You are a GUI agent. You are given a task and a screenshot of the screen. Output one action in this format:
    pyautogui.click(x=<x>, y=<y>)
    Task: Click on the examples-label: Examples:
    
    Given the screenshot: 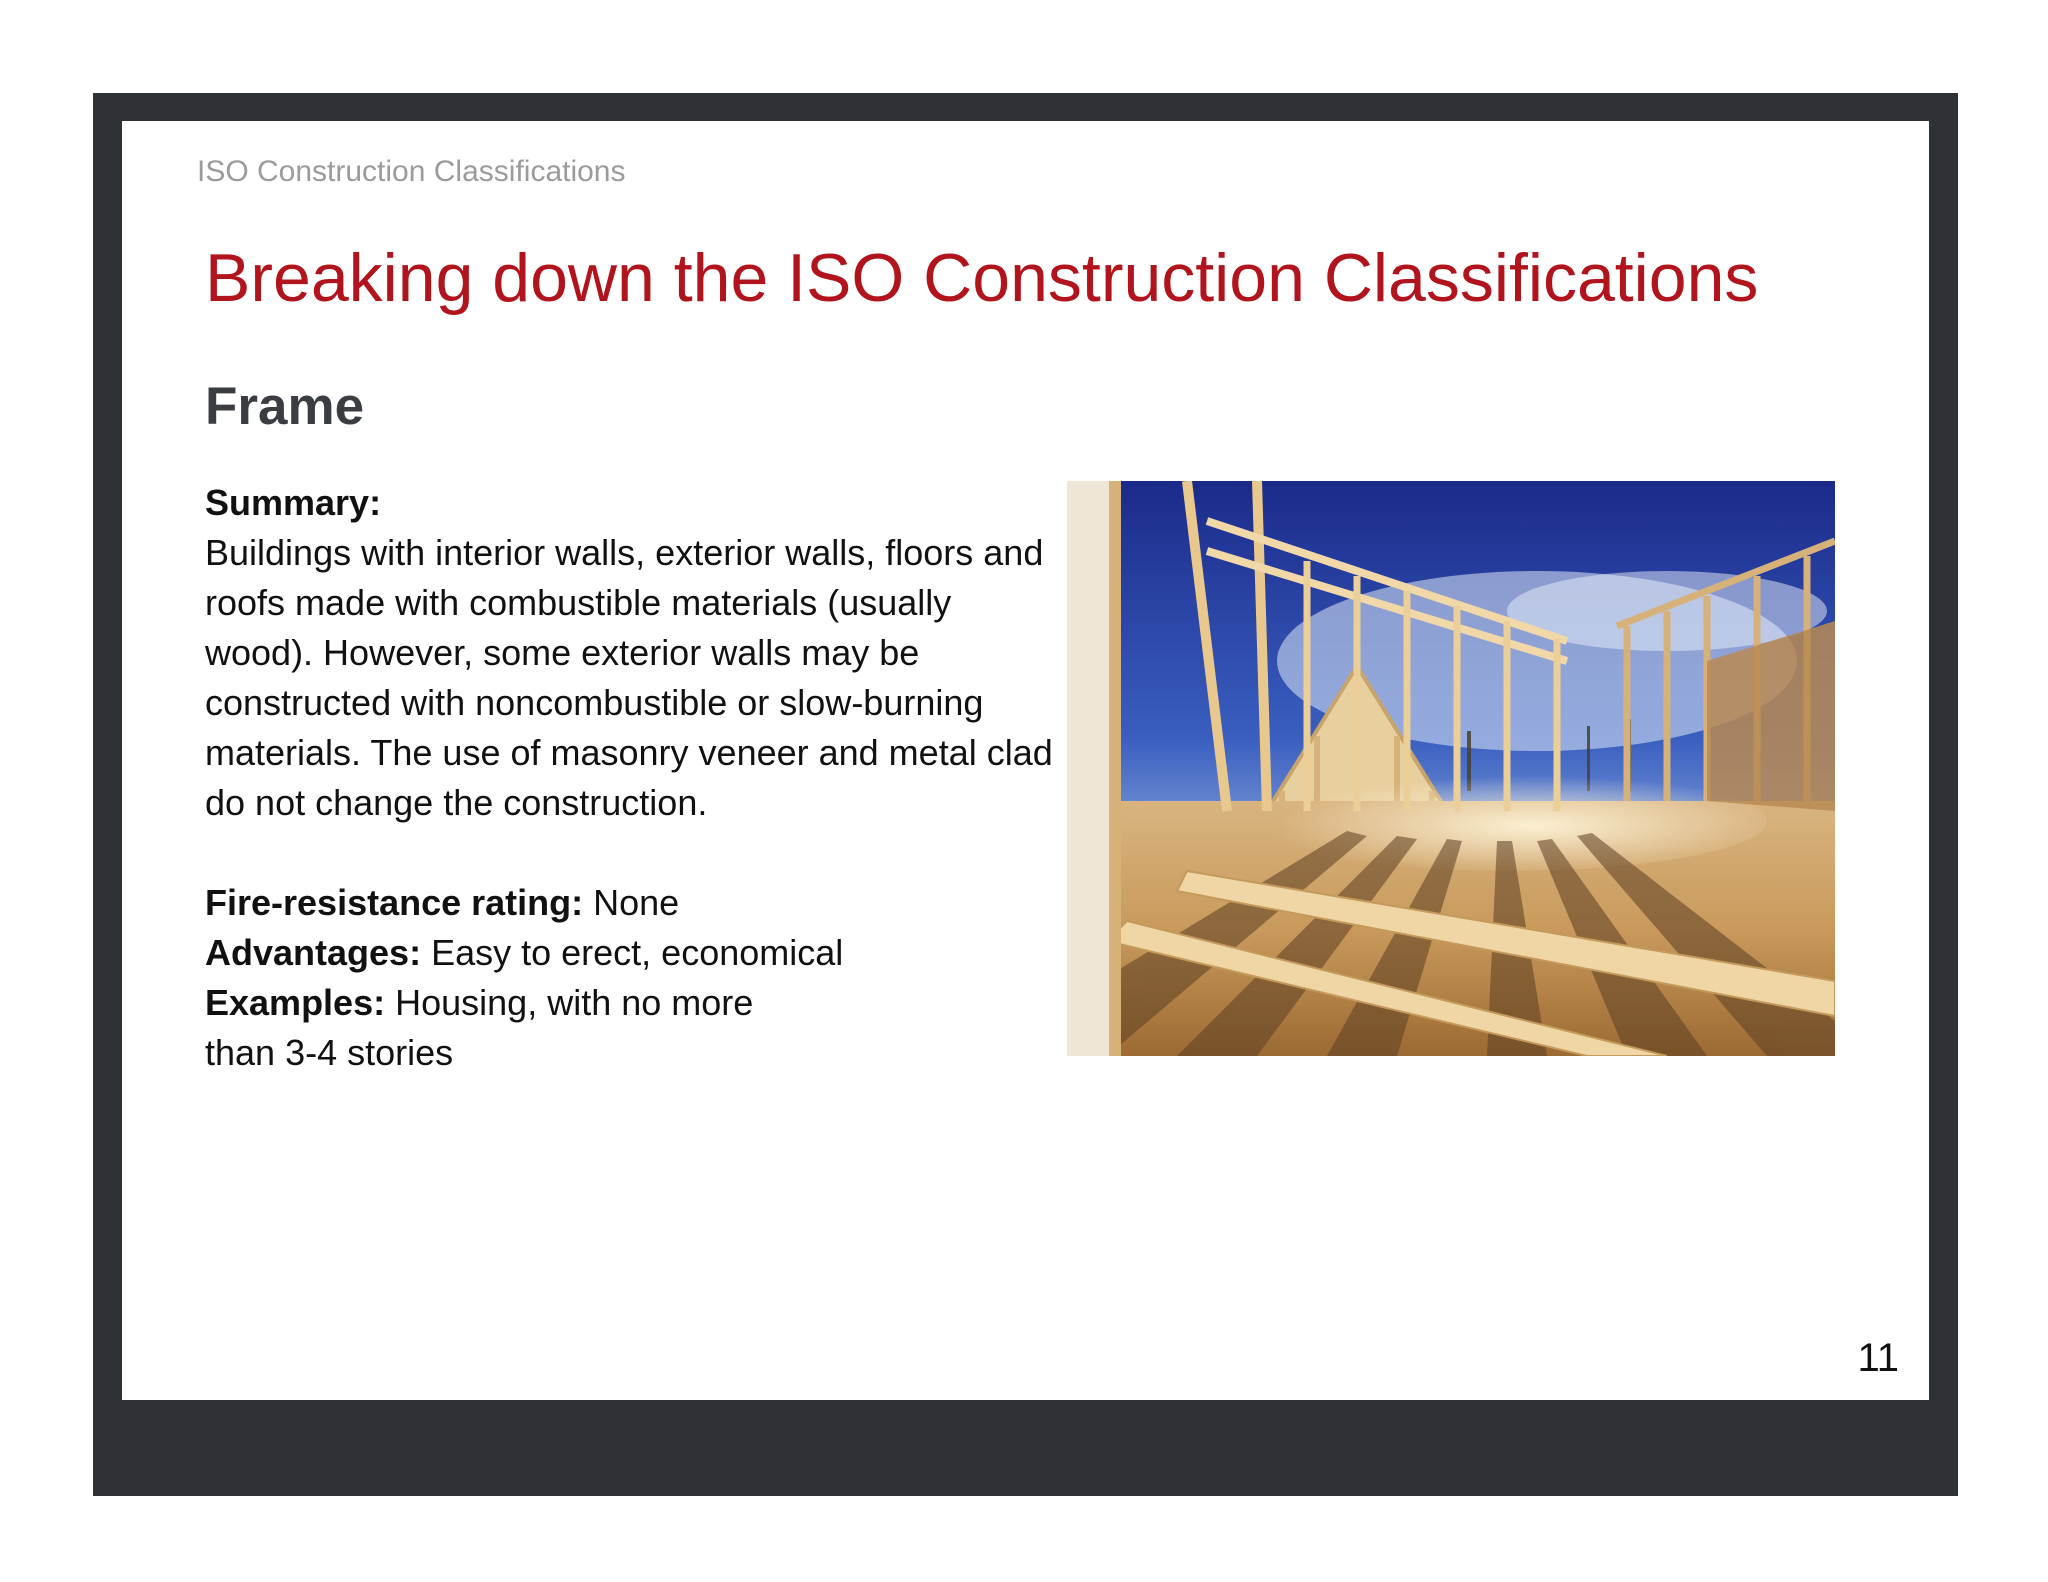 What is the action you would take?
    pyautogui.click(x=295, y=1002)
    